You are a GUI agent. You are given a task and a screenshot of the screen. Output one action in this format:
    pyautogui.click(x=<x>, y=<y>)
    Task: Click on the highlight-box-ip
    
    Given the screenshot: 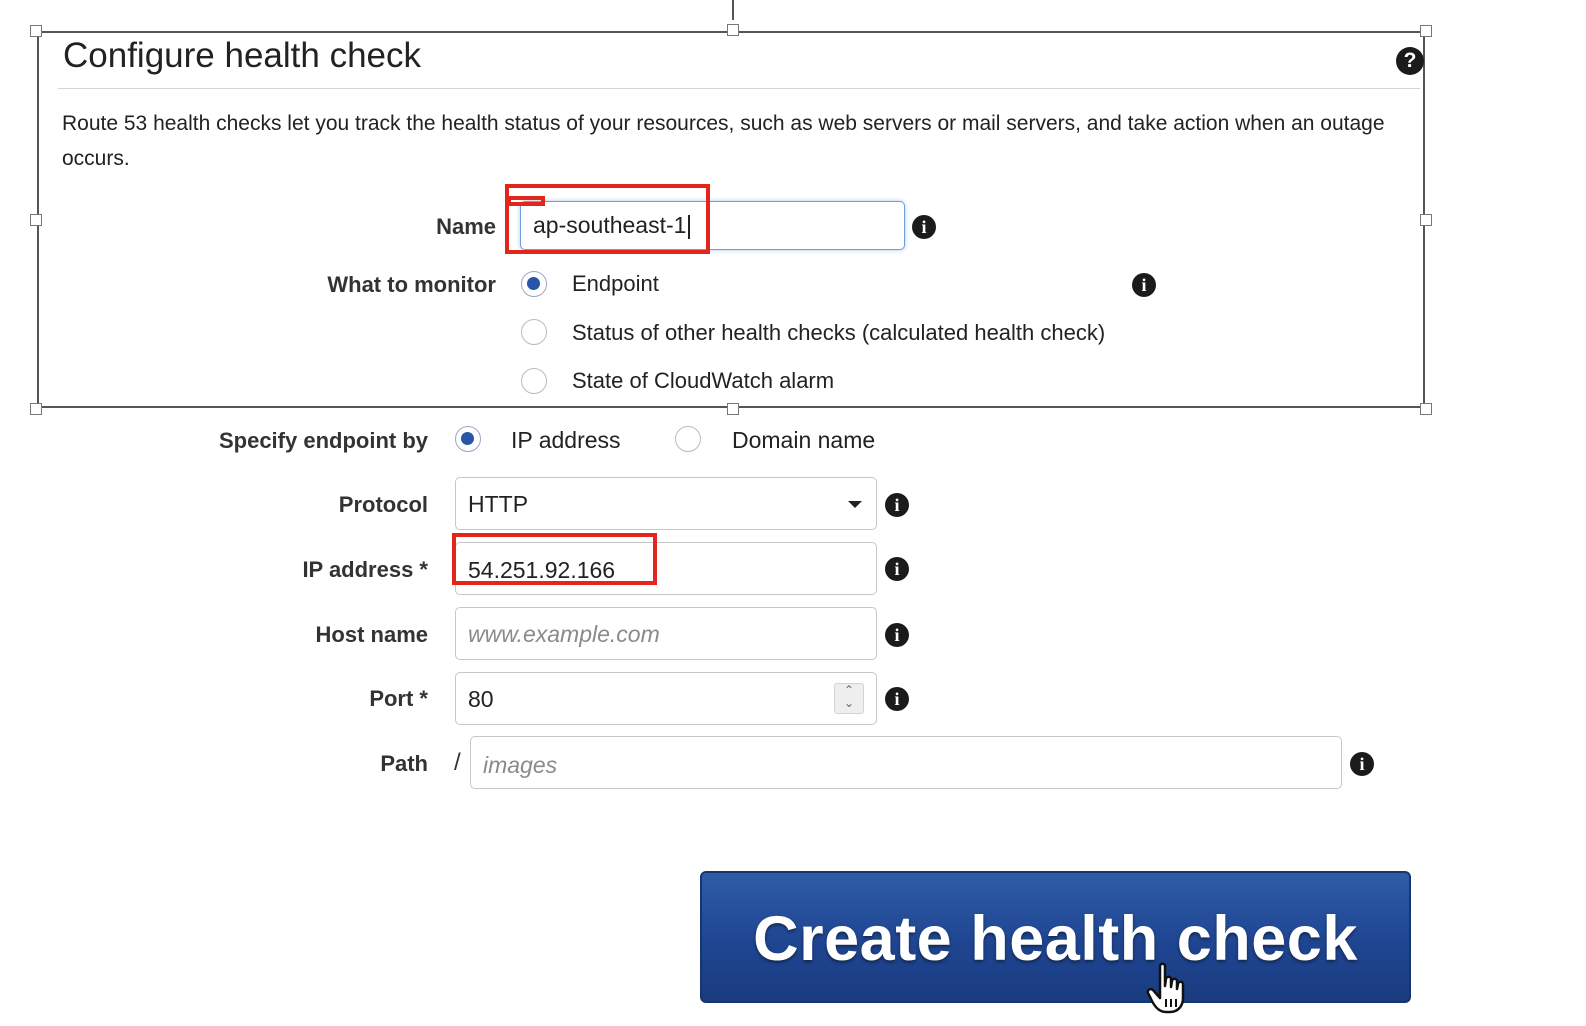 What is the action you would take?
    pyautogui.click(x=554, y=559)
    